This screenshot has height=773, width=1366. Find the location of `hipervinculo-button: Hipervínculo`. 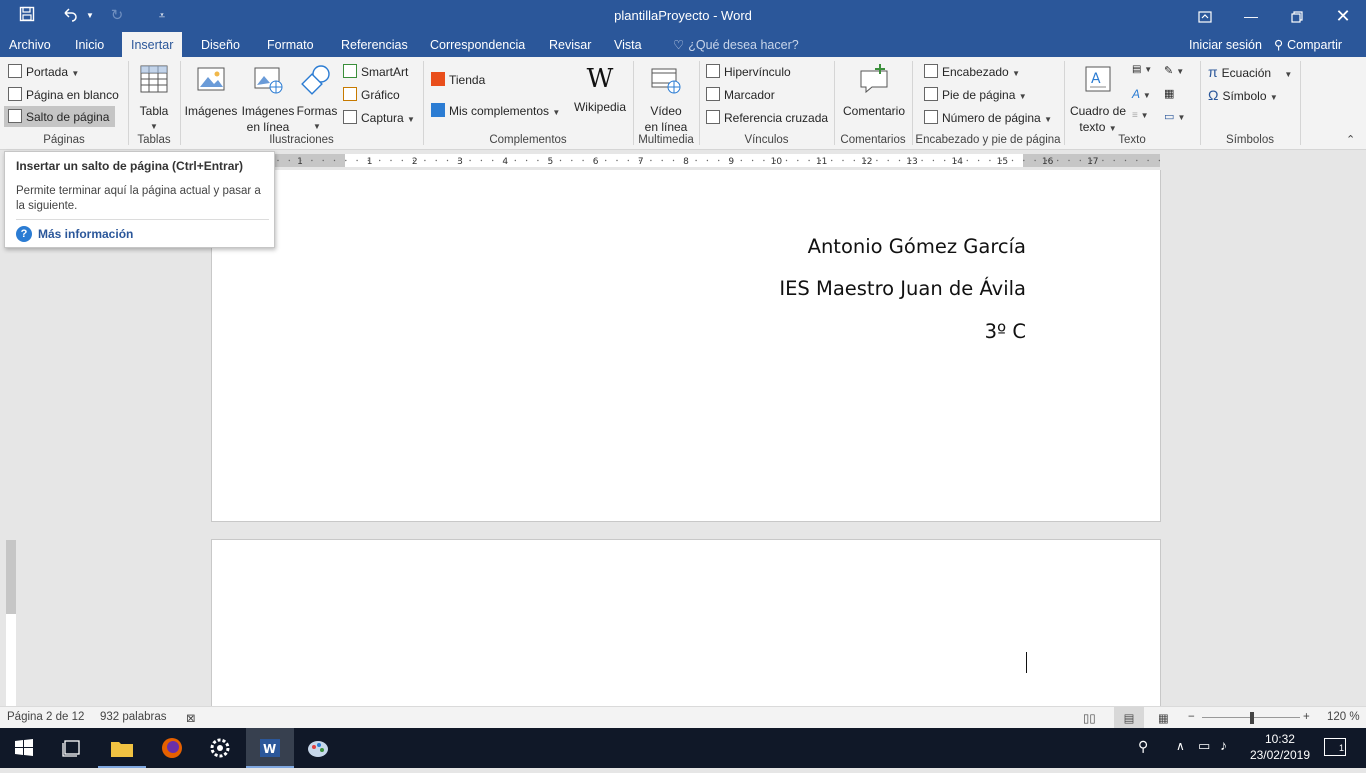

hipervinculo-button: Hipervínculo is located at coordinates (748, 71).